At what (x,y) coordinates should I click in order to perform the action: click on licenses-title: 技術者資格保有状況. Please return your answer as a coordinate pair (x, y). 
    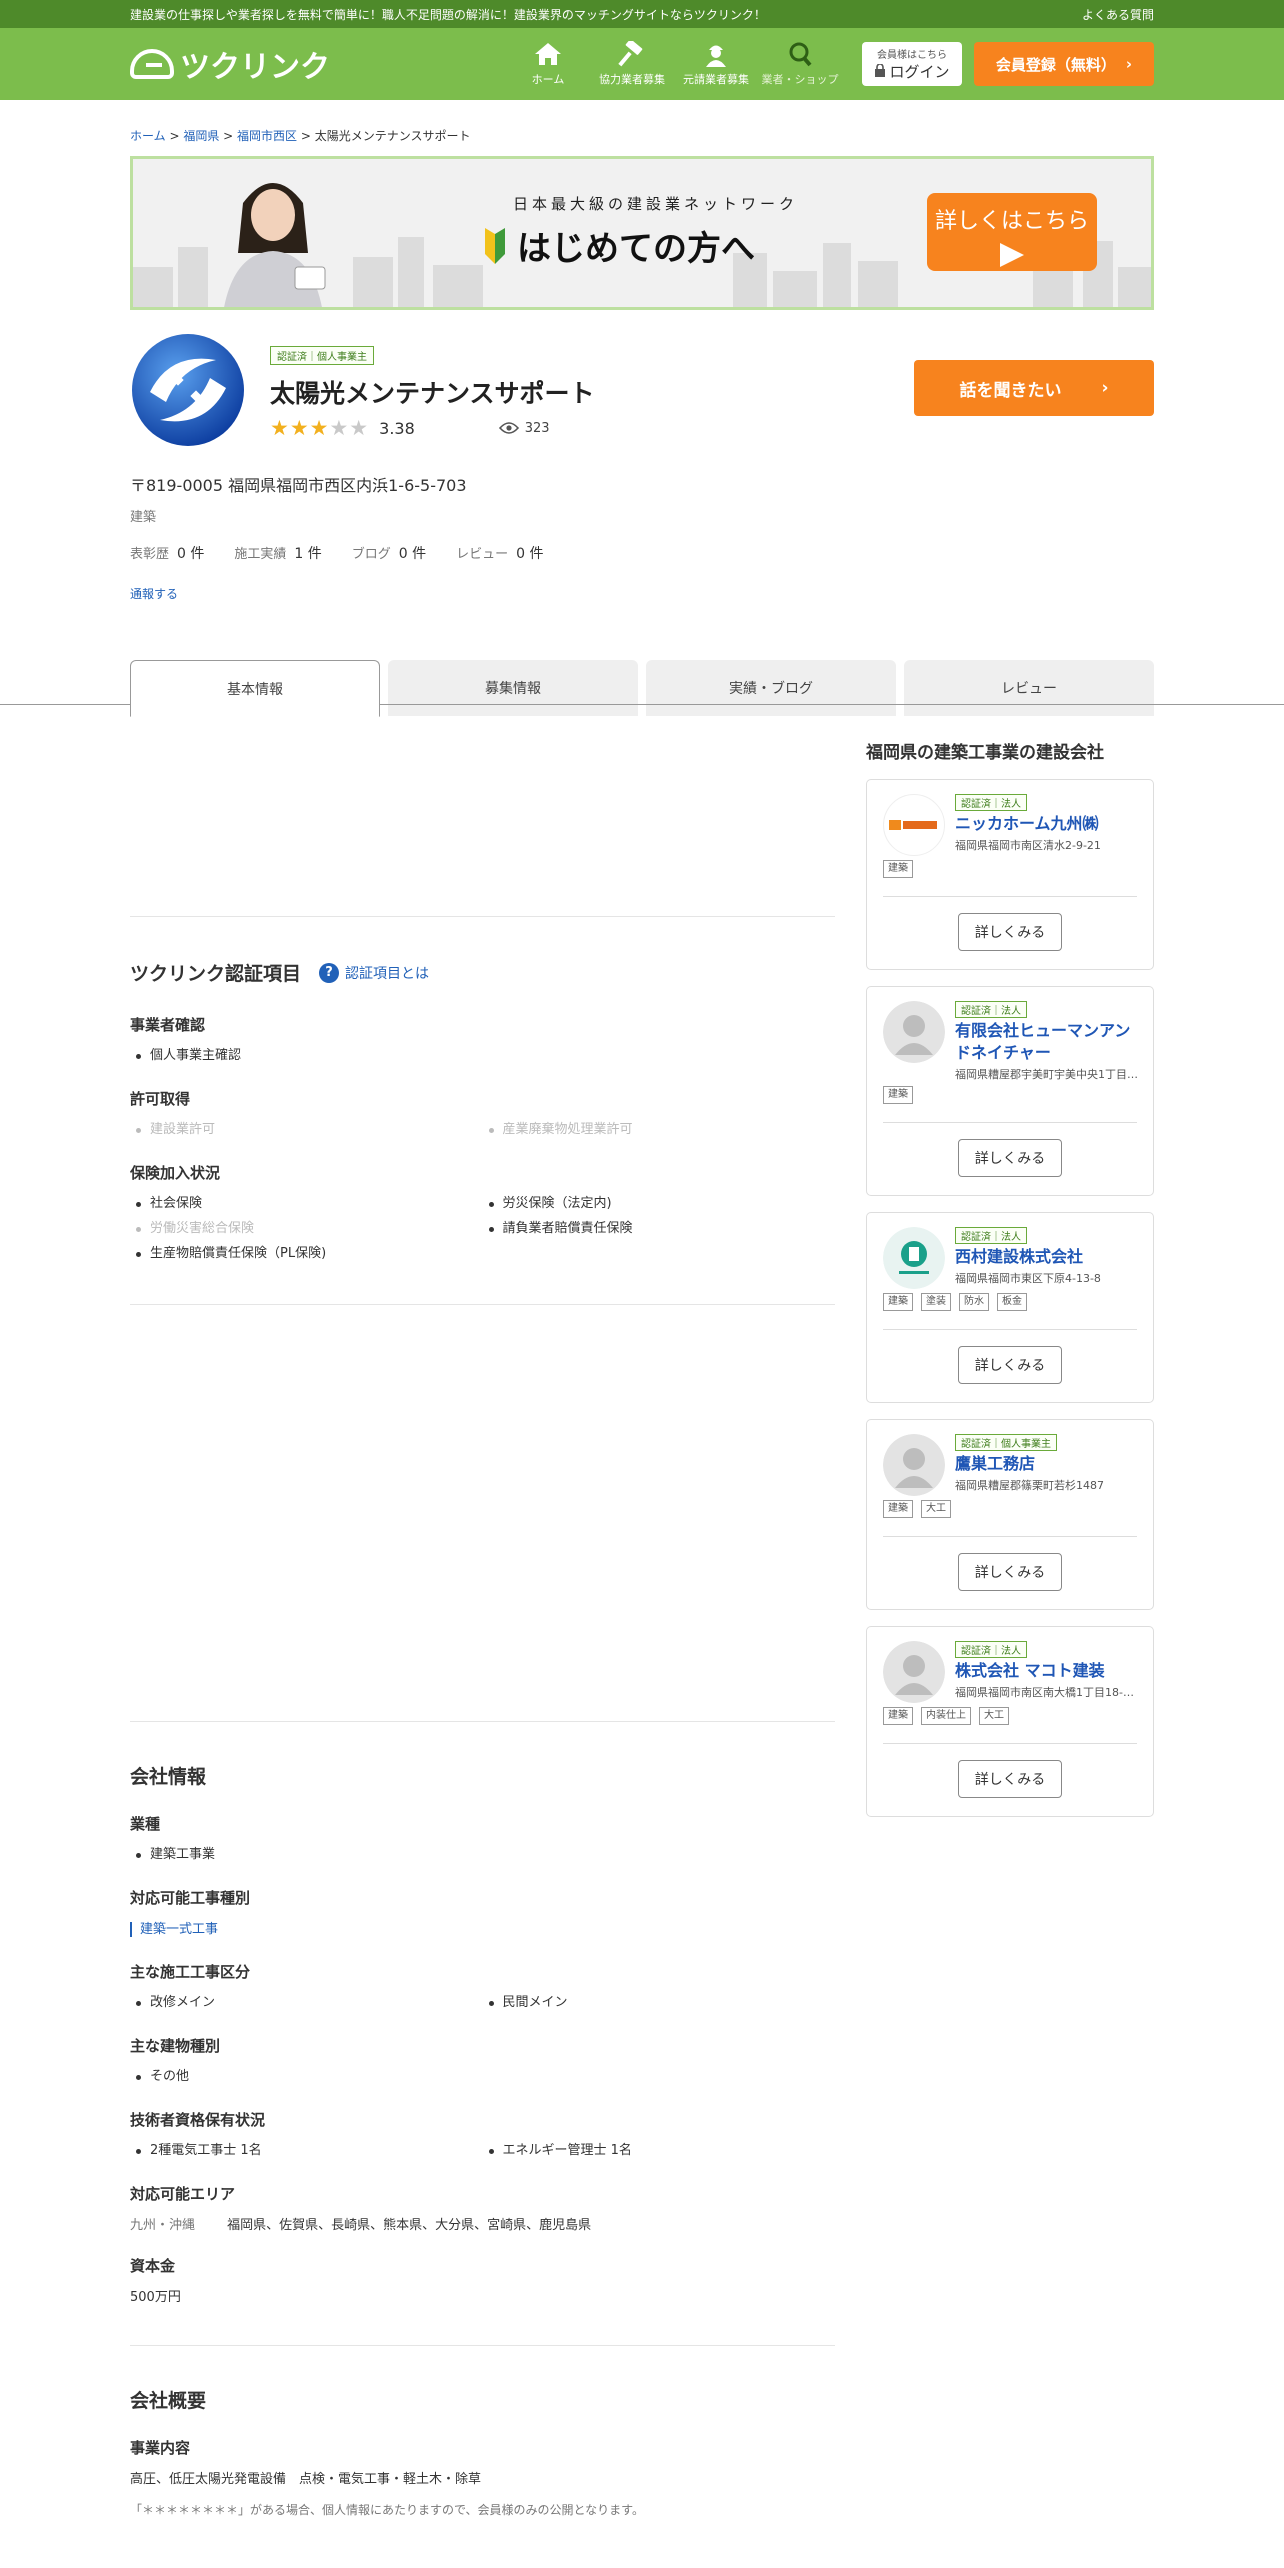
    Looking at the image, I should click on (198, 2120).